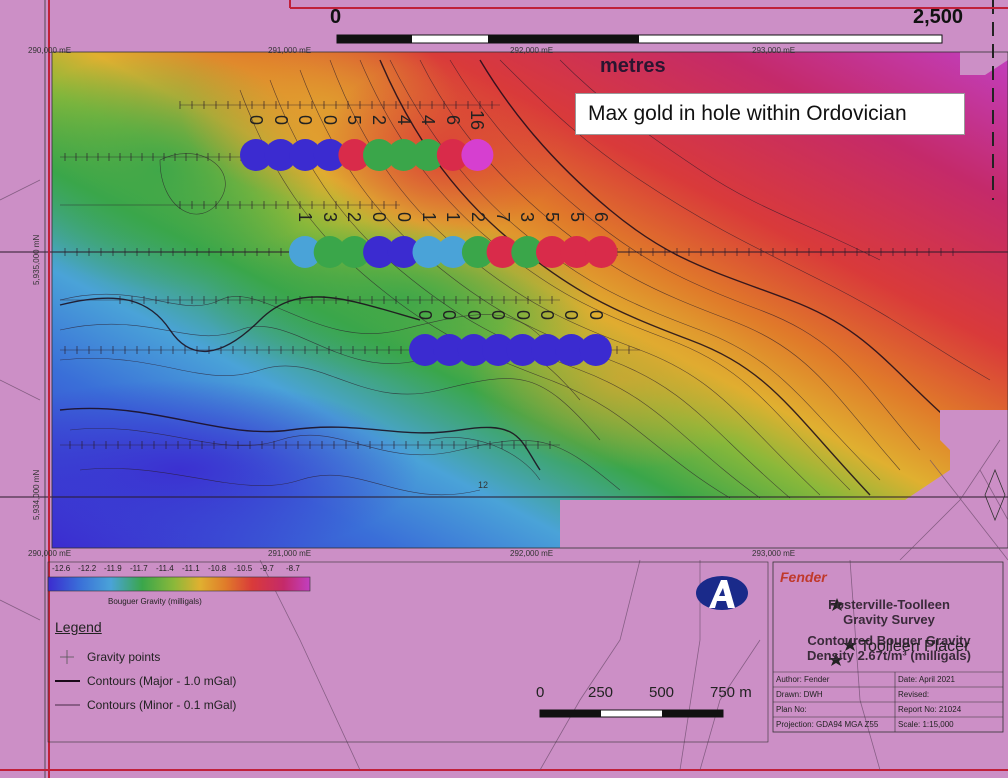  Describe the element at coordinates (290, 50) in the screenshot. I see `coord-east-top-1: 291,000 mE` at that location.